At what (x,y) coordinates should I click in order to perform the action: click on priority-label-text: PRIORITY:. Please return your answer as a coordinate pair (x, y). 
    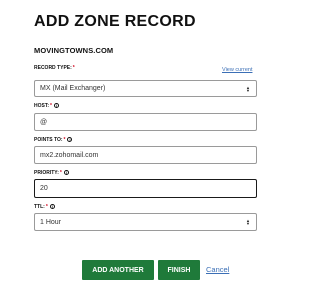
    Looking at the image, I should click on (46, 173).